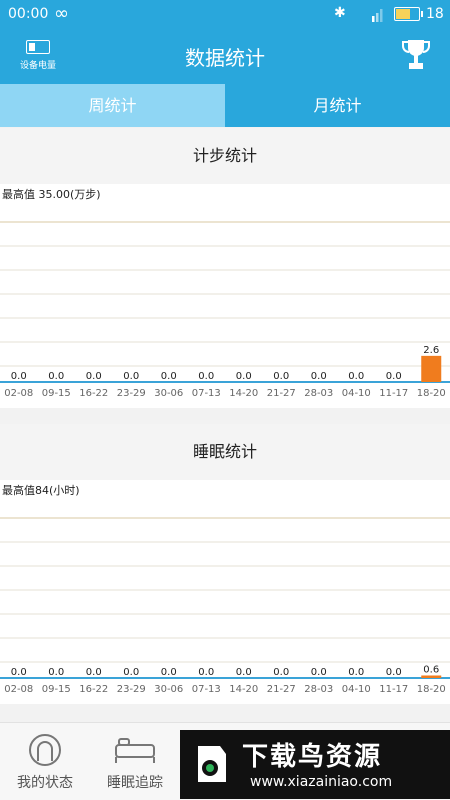 The width and height of the screenshot is (450, 800). Describe the element at coordinates (225, 14) in the screenshot. I see `status-bar: 00:00 ∞ ✱ 18` at that location.